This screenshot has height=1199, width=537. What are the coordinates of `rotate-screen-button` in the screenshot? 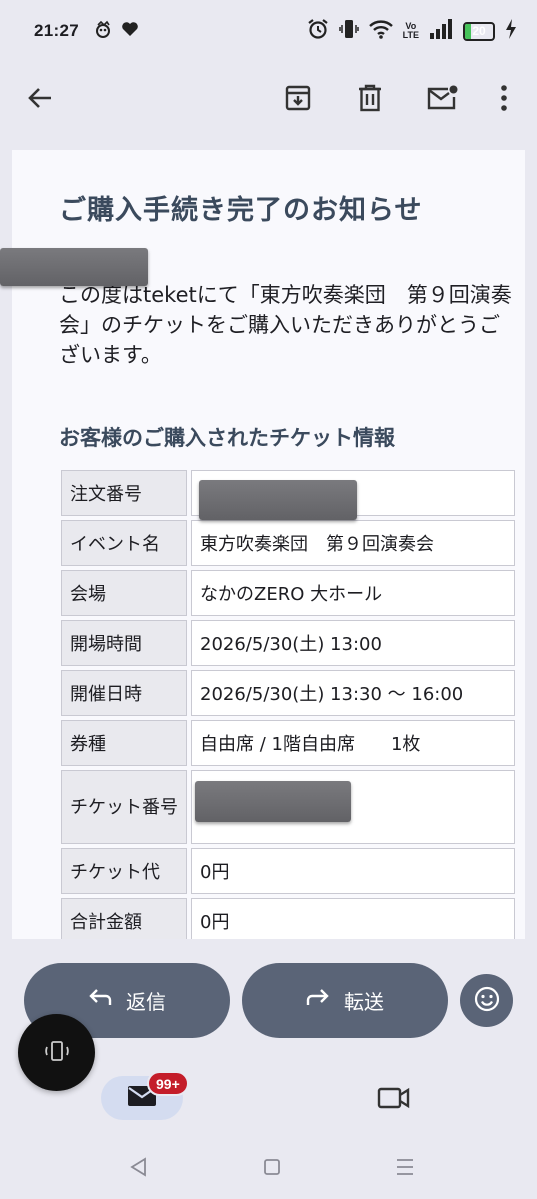 It's located at (56, 1052).